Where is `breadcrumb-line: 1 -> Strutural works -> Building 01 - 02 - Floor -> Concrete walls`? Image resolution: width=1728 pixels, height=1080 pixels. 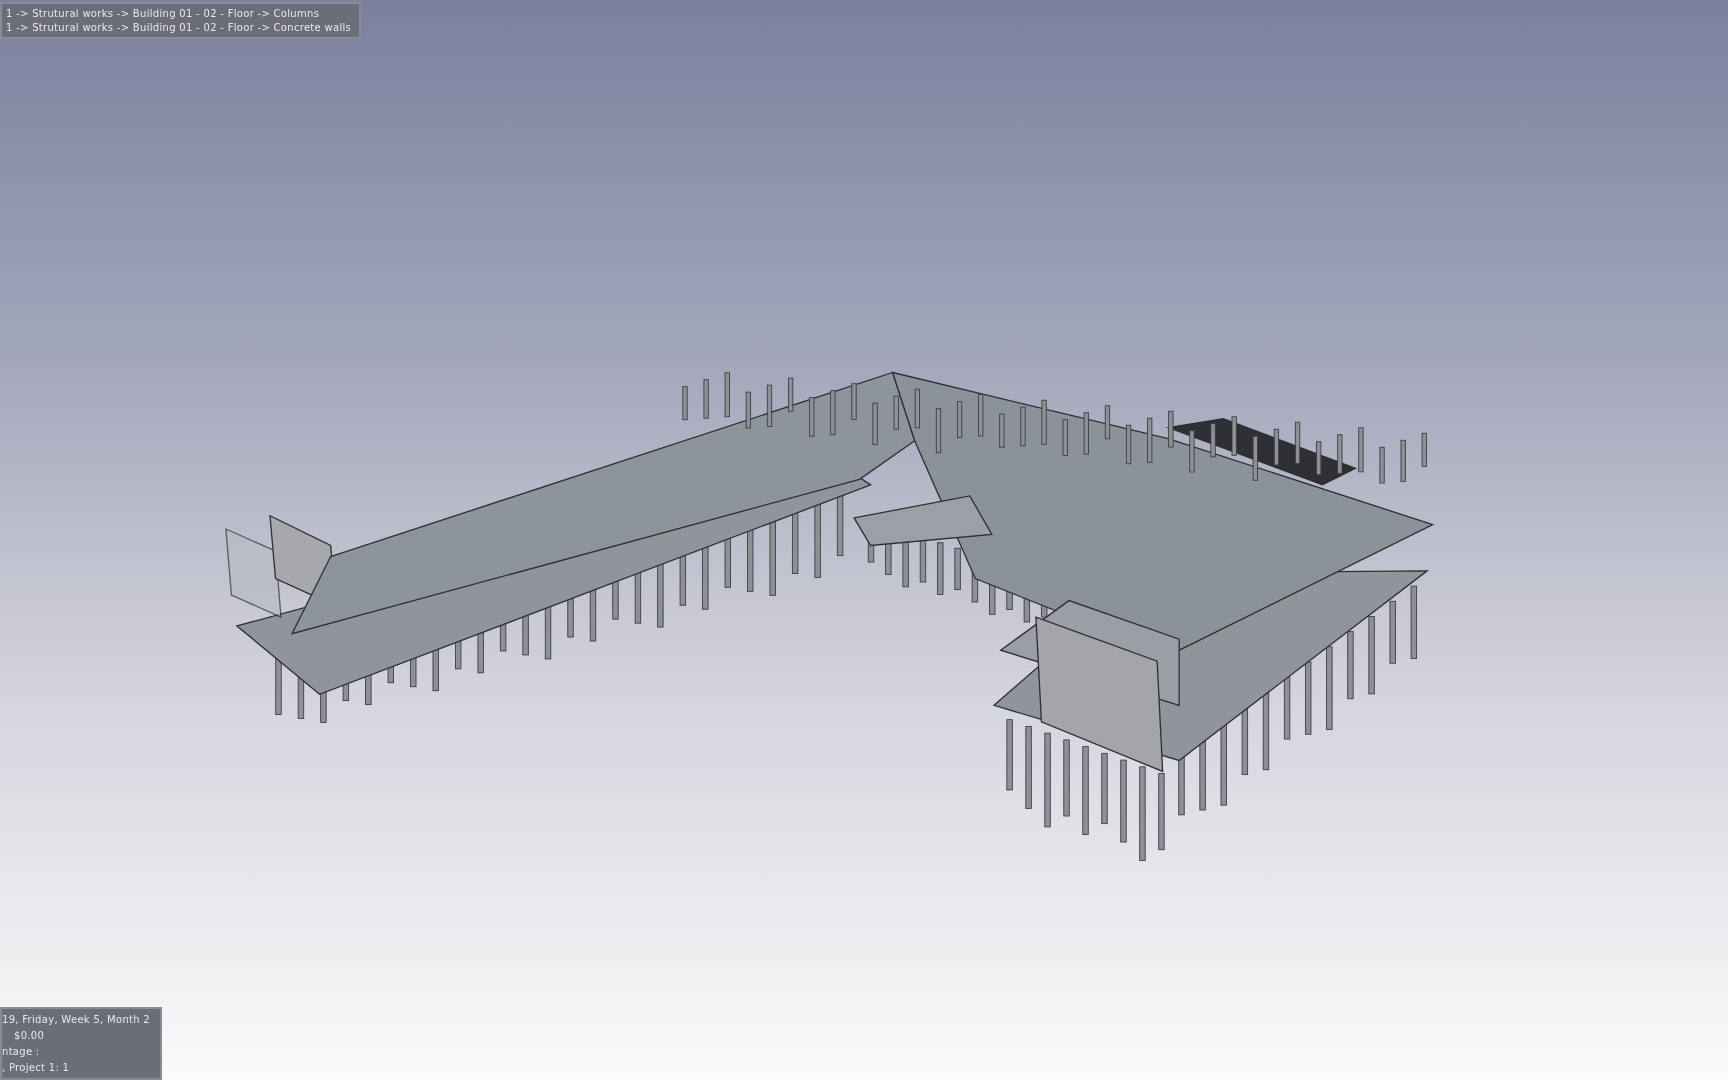 breadcrumb-line: 1 -> Strutural works -> Building 01 - 02 - Floor -> Concrete walls is located at coordinates (179, 27).